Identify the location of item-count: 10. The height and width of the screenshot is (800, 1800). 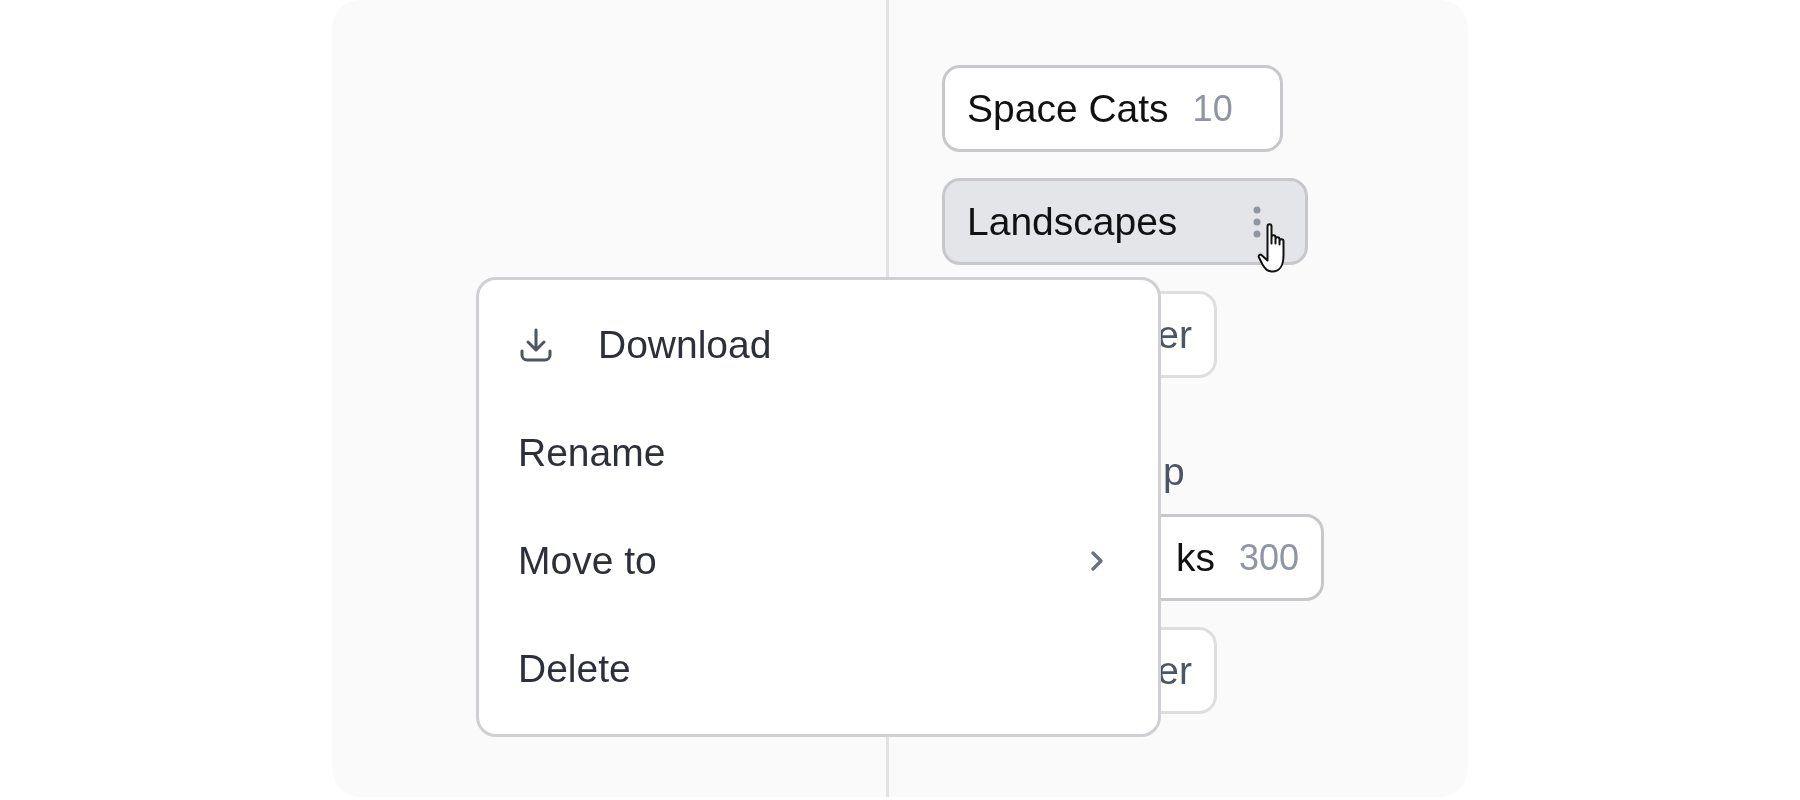
(1212, 108).